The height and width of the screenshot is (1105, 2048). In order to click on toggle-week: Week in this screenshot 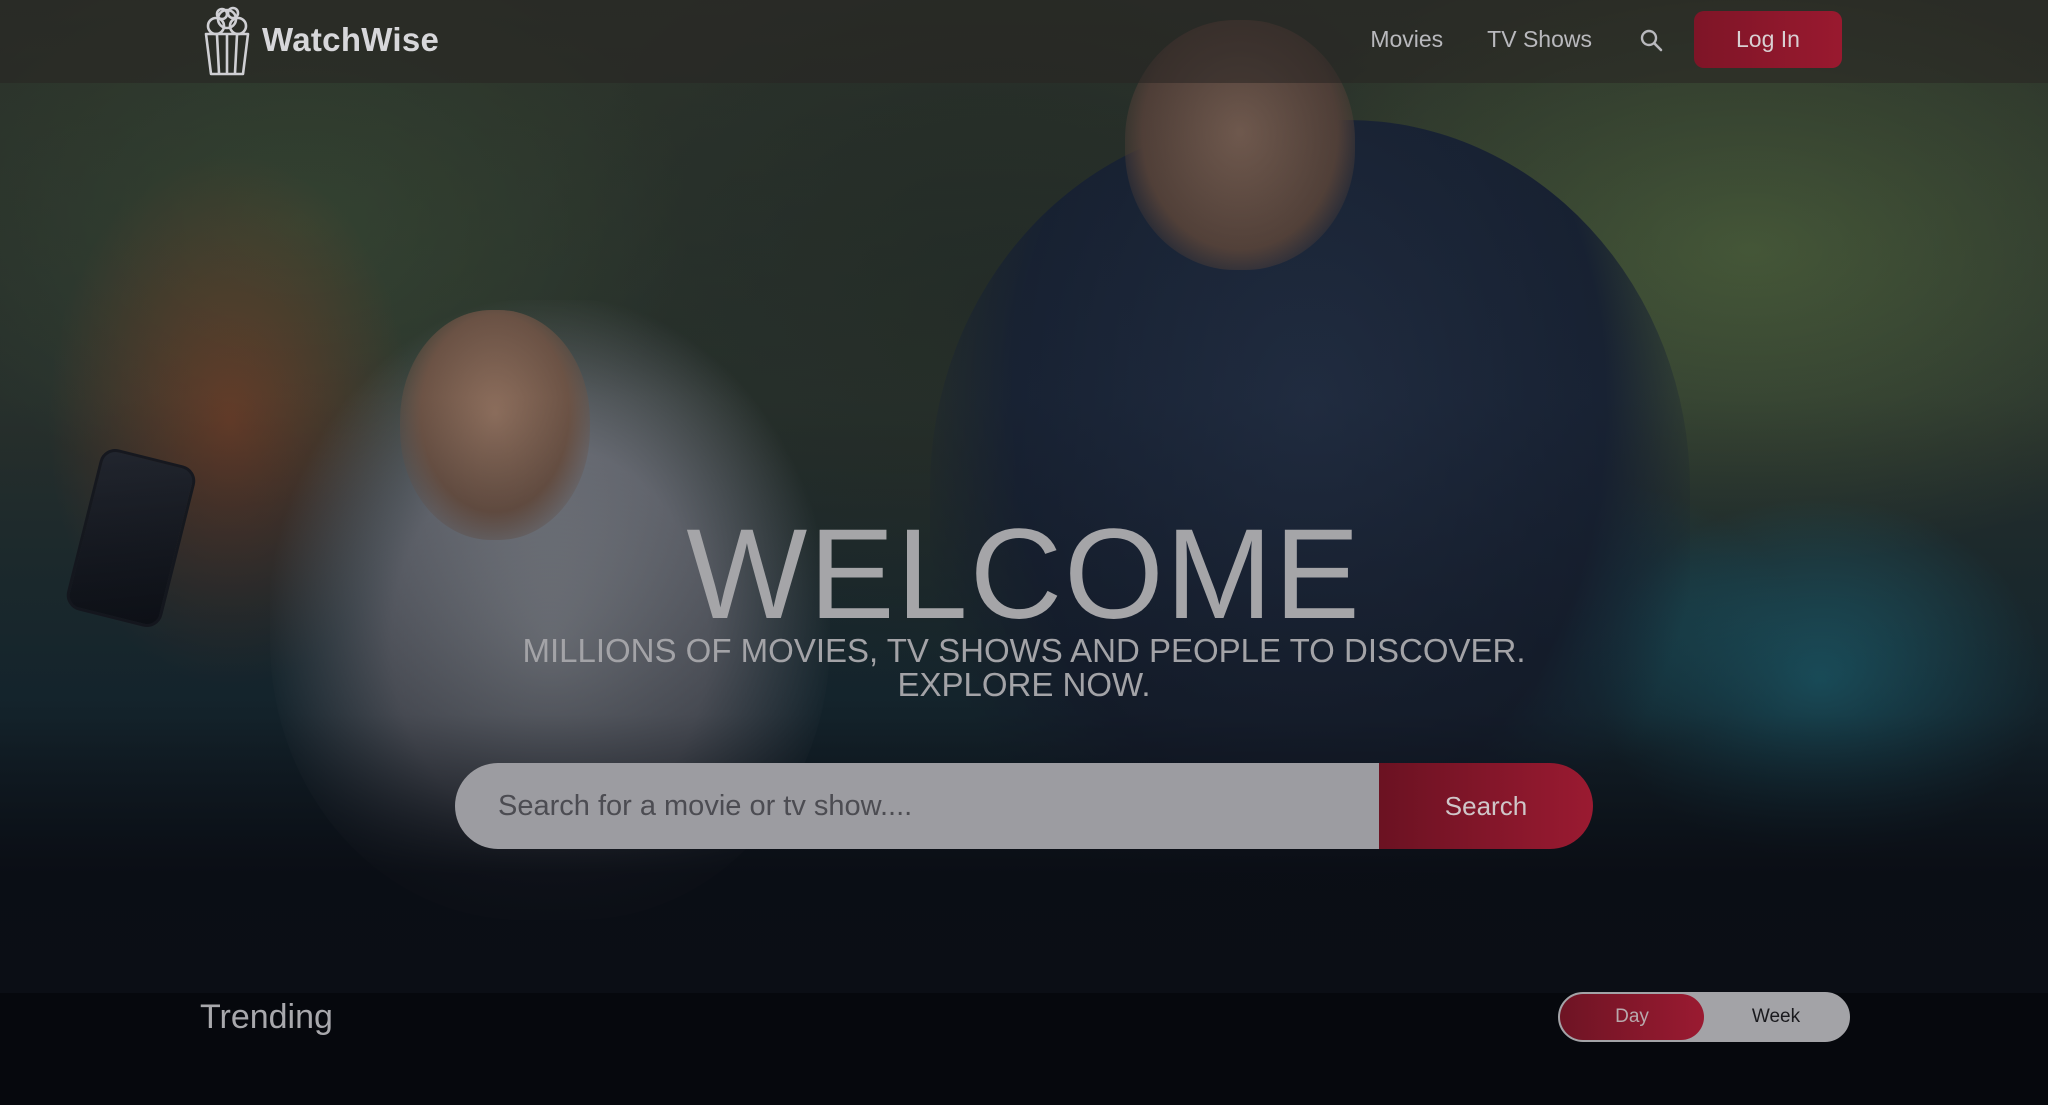, I will do `click(1776, 1017)`.